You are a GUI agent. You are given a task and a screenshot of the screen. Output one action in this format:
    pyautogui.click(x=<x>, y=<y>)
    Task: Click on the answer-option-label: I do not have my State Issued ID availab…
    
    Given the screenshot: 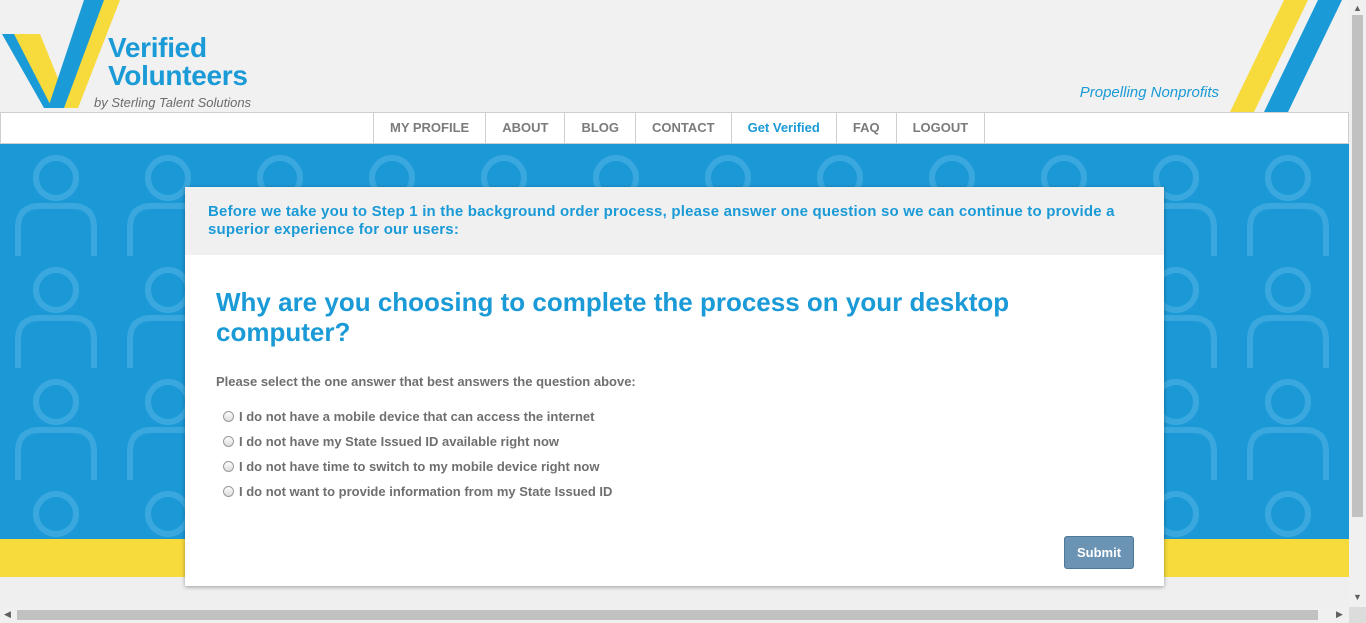 What is the action you would take?
    pyautogui.click(x=399, y=441)
    